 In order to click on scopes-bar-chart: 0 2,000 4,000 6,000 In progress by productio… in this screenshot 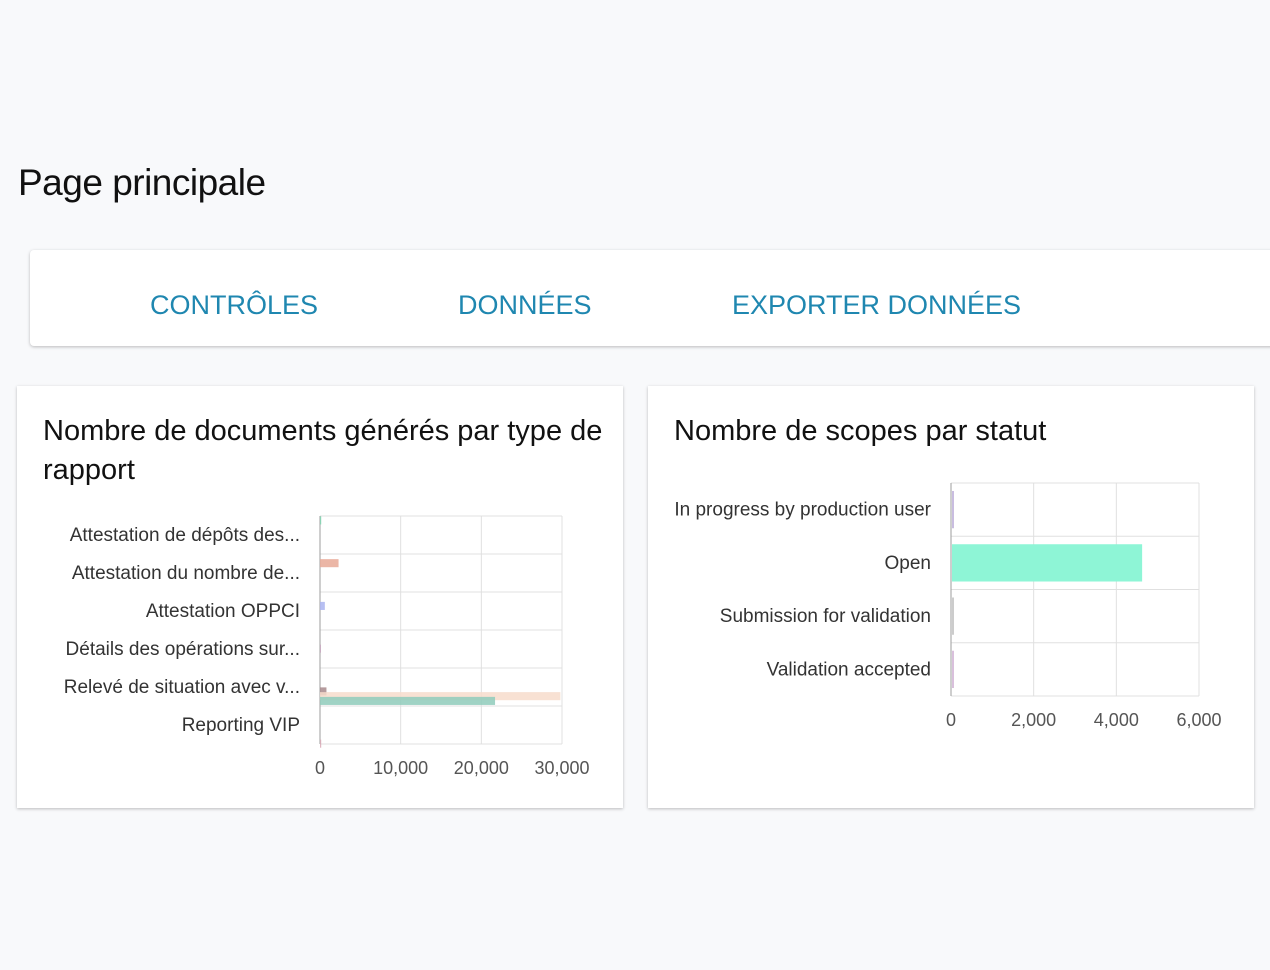, I will do `click(948, 606)`.